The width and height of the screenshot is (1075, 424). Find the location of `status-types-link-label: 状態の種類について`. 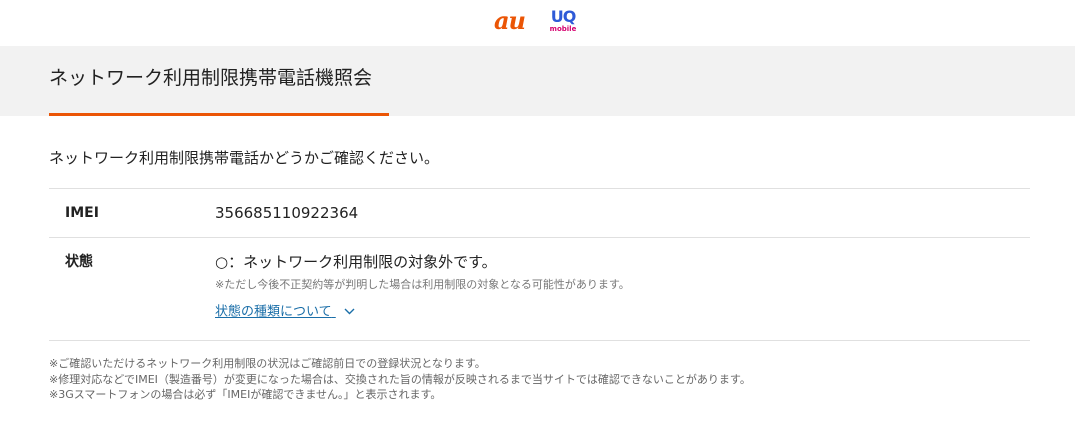

status-types-link-label: 状態の種類について is located at coordinates (273, 312).